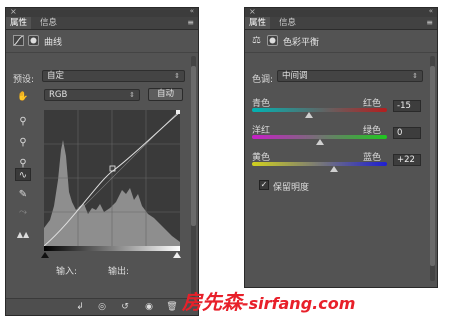 This screenshot has height=326, width=450. Describe the element at coordinates (299, 303) in the screenshot. I see `watermark-url: -sirfang.com` at that location.